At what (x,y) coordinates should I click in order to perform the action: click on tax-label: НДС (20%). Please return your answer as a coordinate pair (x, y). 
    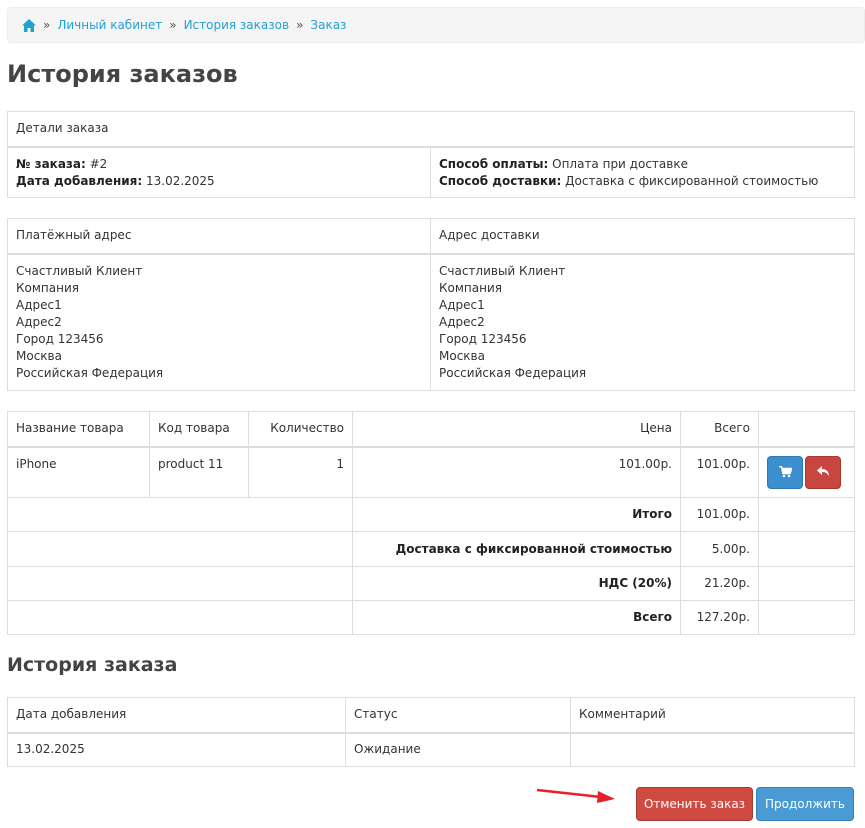
    Looking at the image, I should click on (635, 583).